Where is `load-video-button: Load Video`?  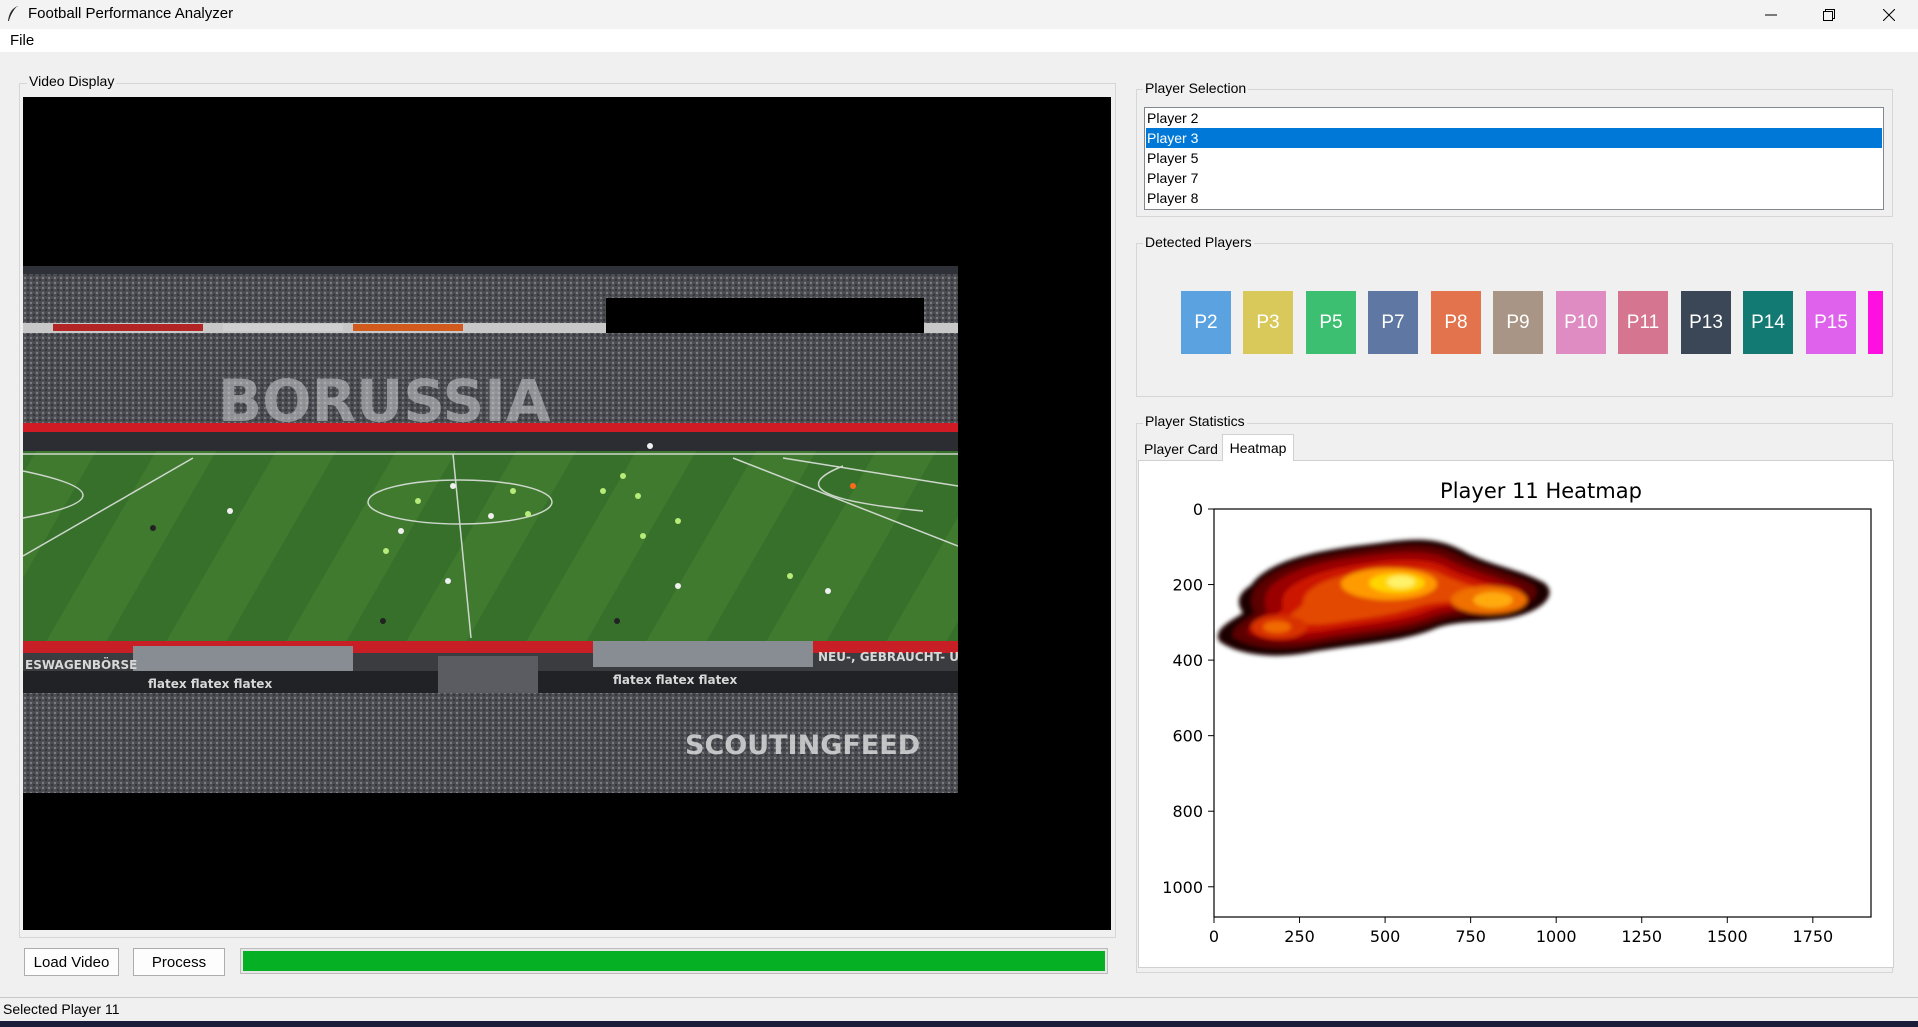
load-video-button: Load Video is located at coordinates (71, 962).